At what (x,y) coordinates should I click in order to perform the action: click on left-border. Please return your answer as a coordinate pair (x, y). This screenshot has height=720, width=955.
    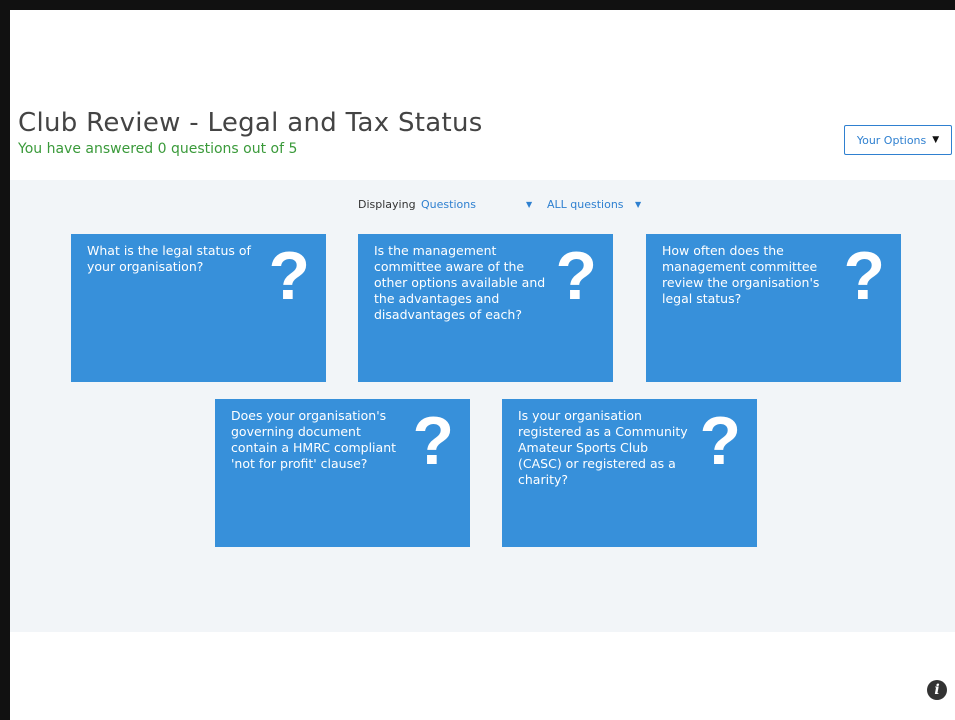
    Looking at the image, I should click on (5, 360).